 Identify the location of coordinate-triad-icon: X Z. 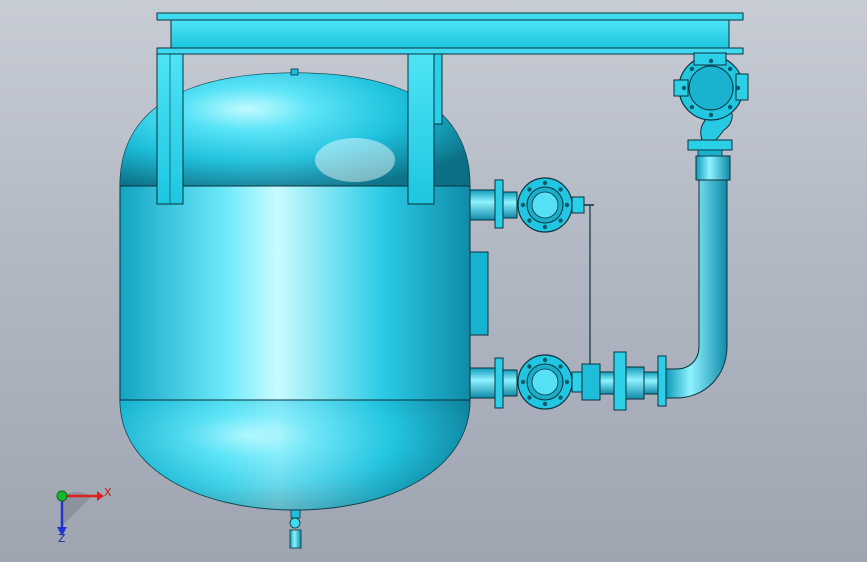
(84, 515).